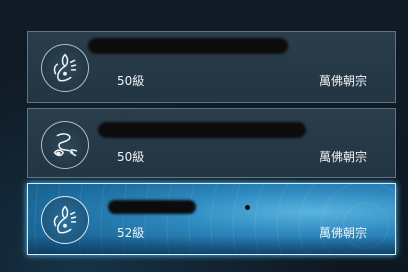 The width and height of the screenshot is (408, 272). What do you see at coordinates (65, 145) in the screenshot?
I see `dragon-emblem-icon` at bounding box center [65, 145].